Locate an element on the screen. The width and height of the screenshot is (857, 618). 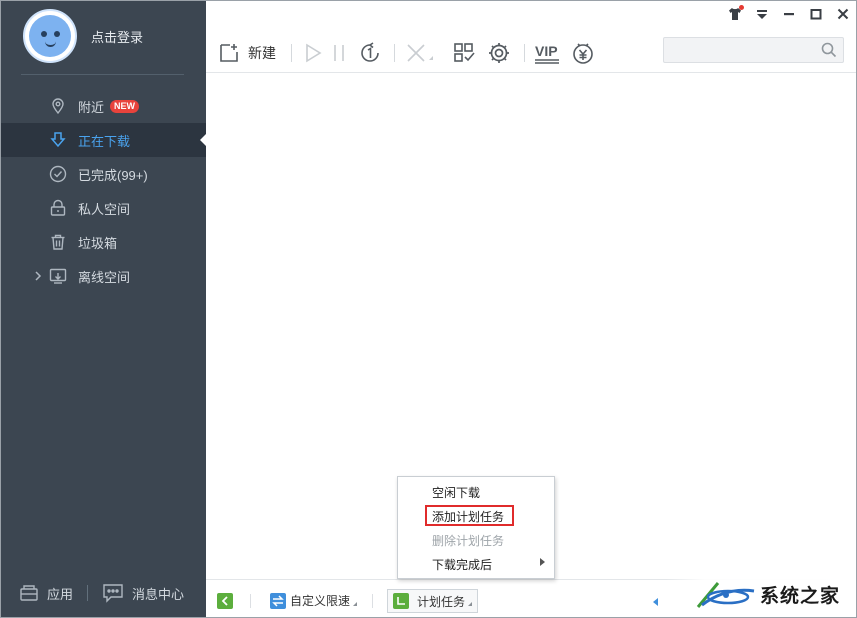
sidebar-item-completed: 已完成(99+) is located at coordinates (103, 174).